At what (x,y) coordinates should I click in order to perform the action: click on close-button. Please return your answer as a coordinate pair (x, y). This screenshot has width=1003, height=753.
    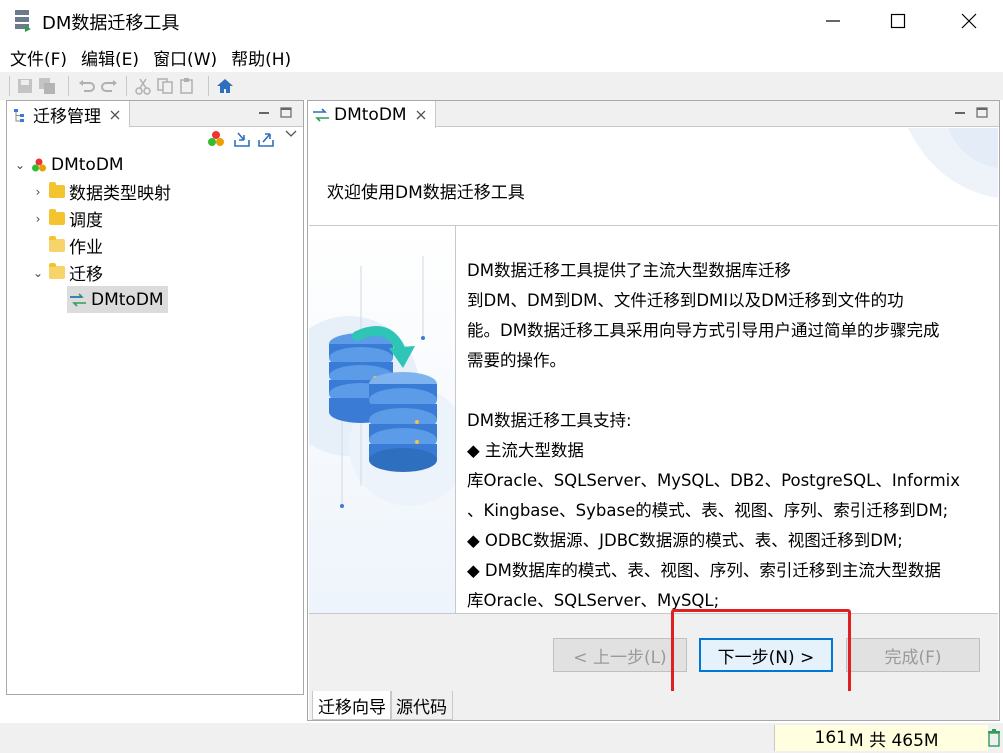
    Looking at the image, I should click on (969, 21).